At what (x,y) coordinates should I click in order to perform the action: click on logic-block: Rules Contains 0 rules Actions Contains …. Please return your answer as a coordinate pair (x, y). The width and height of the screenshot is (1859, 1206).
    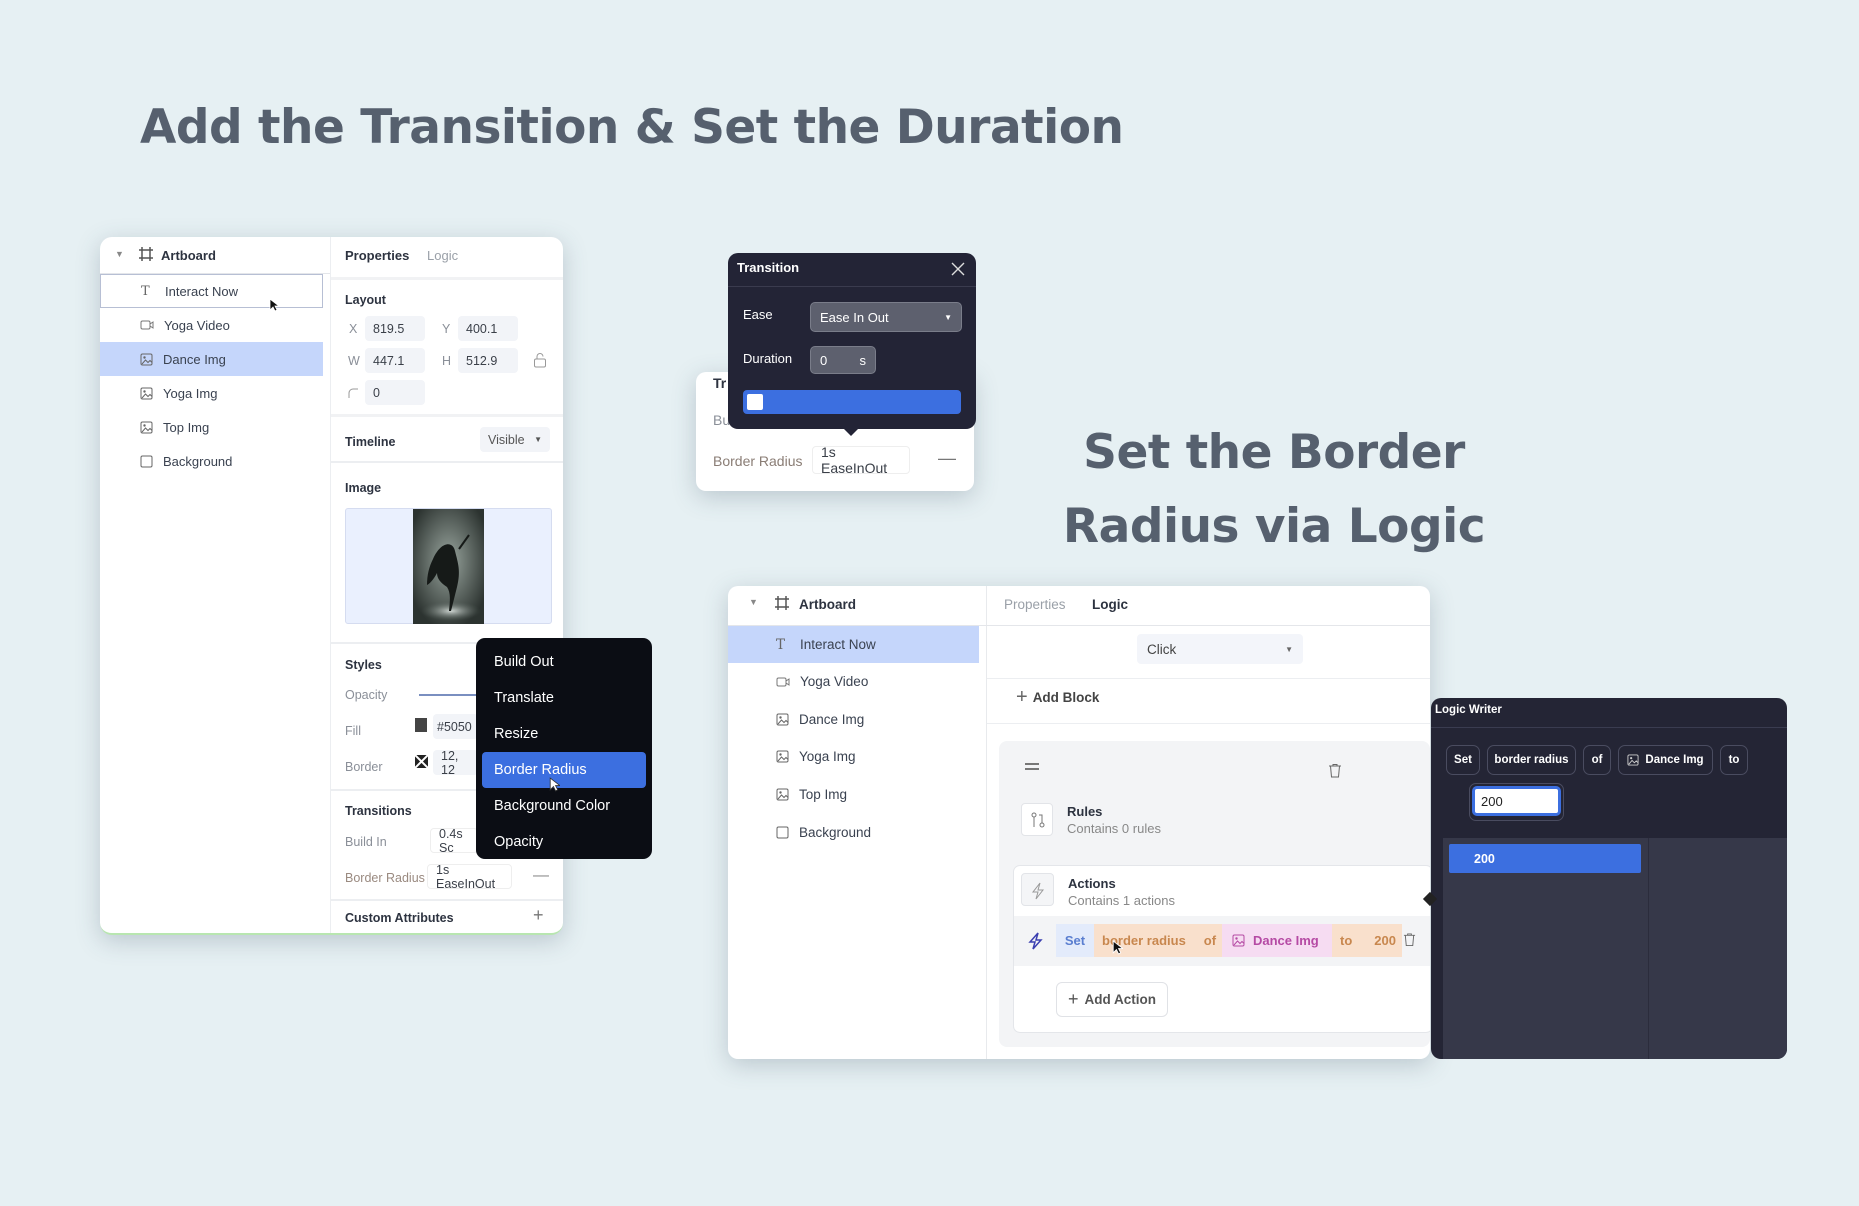
    Looking at the image, I should click on (1214, 894).